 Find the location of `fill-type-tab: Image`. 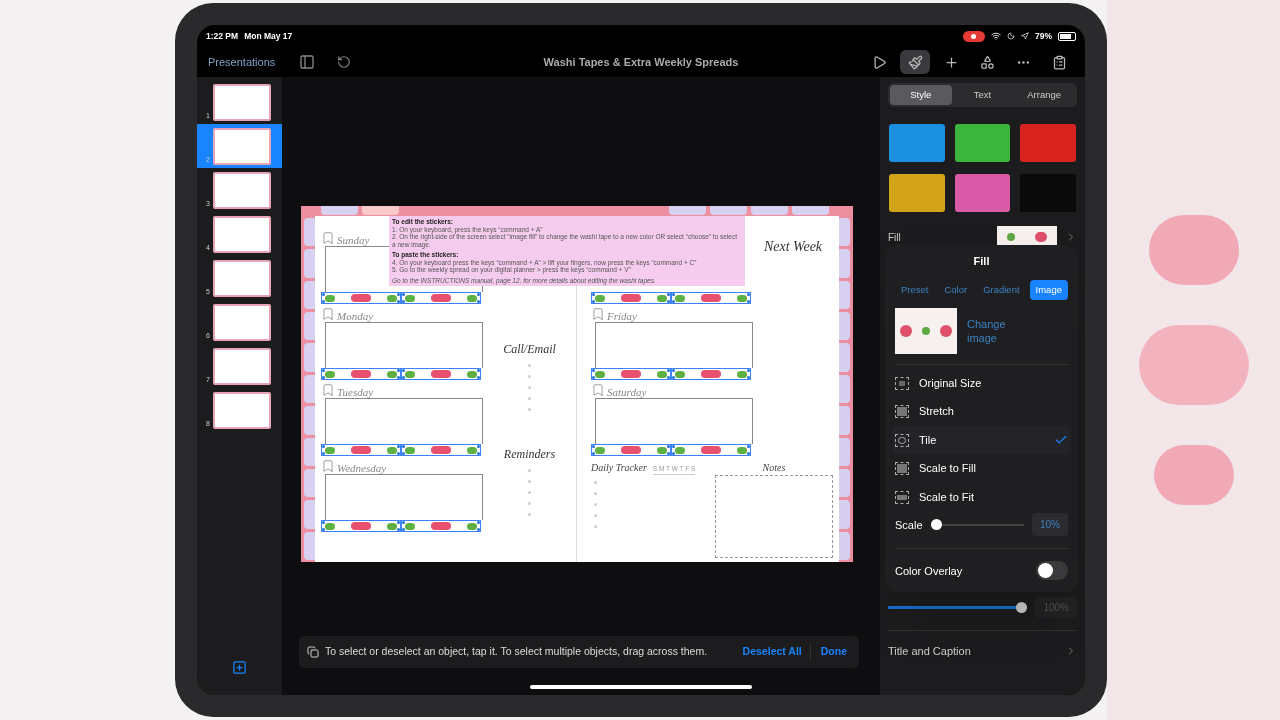

fill-type-tab: Image is located at coordinates (1048, 289).